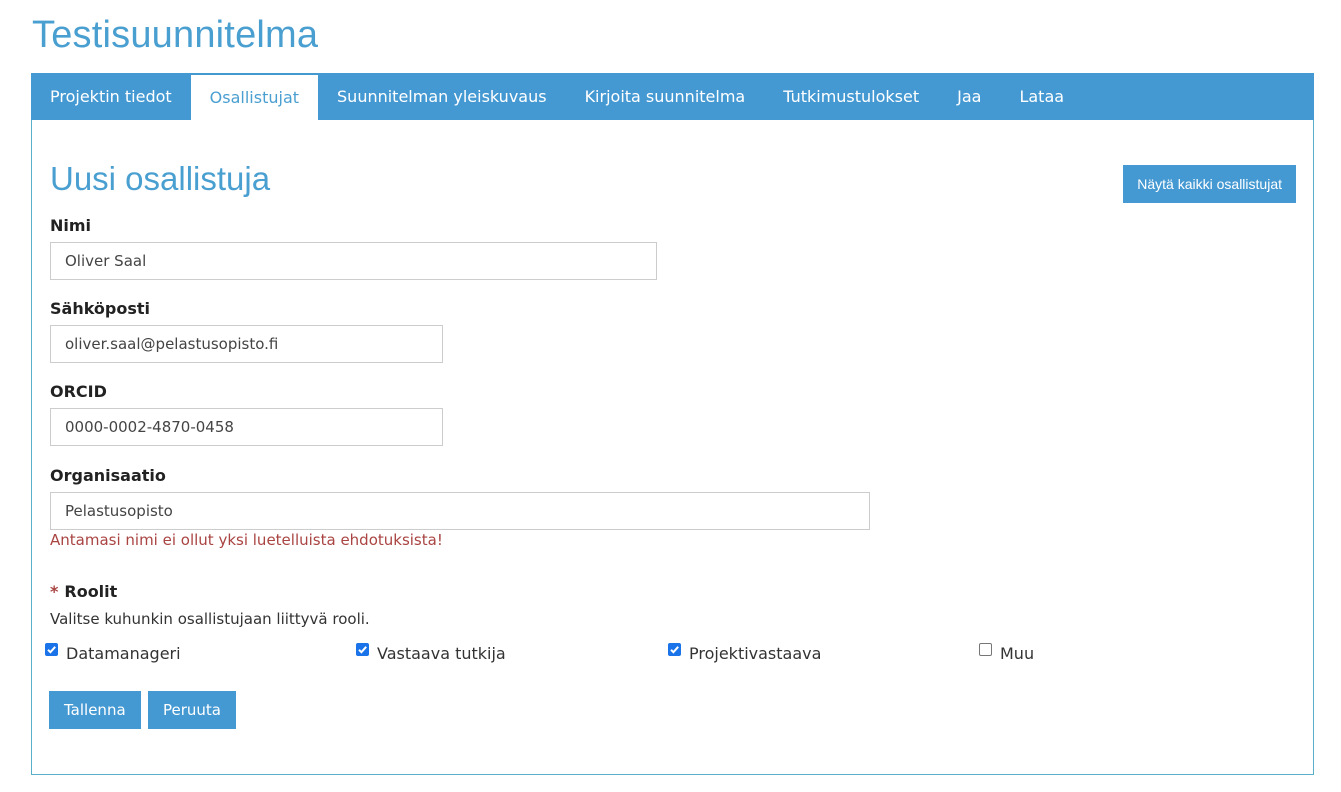  What do you see at coordinates (1209, 184) in the screenshot?
I see `show-all-participants-button: Näytä kaikki osallistujat` at bounding box center [1209, 184].